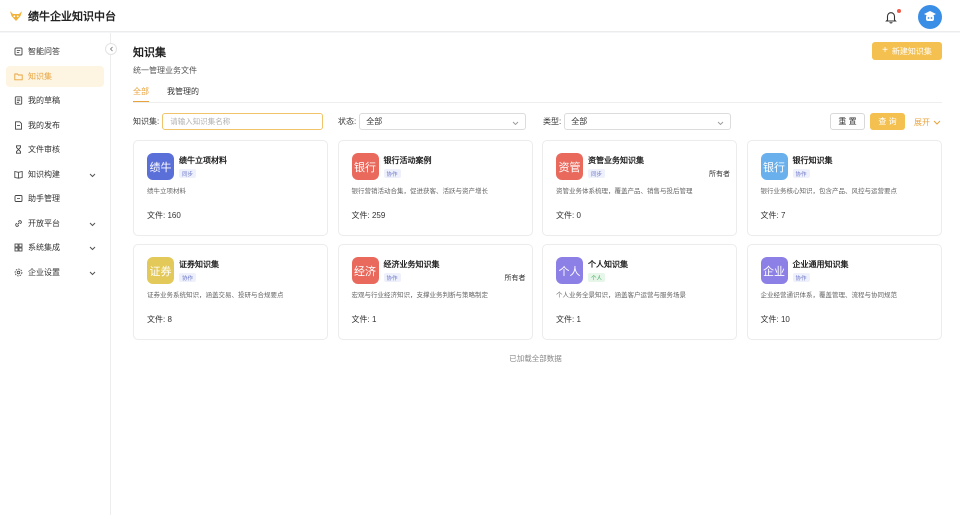  Describe the element at coordinates (160, 166) in the screenshot. I see `knowledge-set-avatar: 绩牛` at that location.